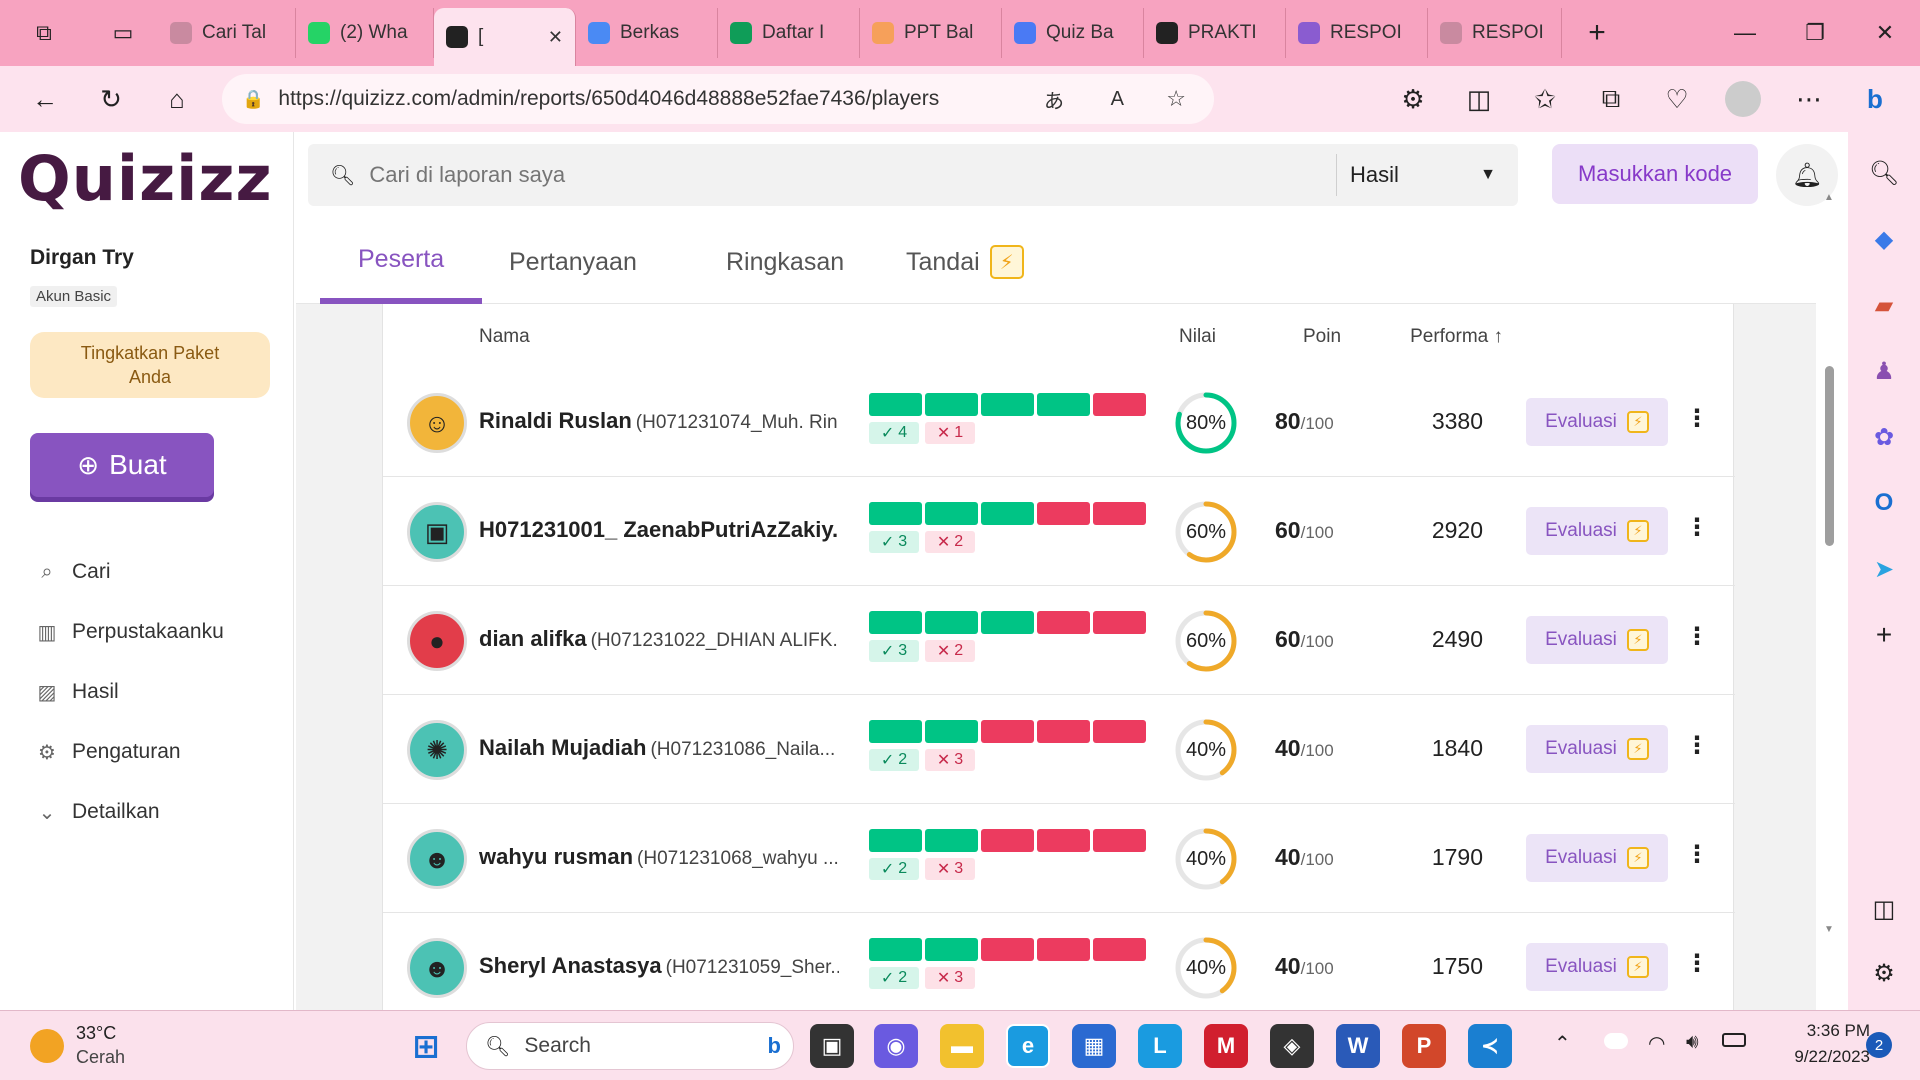 This screenshot has height=1080, width=1920. I want to click on more-menu-icon: ⋯, so click(1809, 99).